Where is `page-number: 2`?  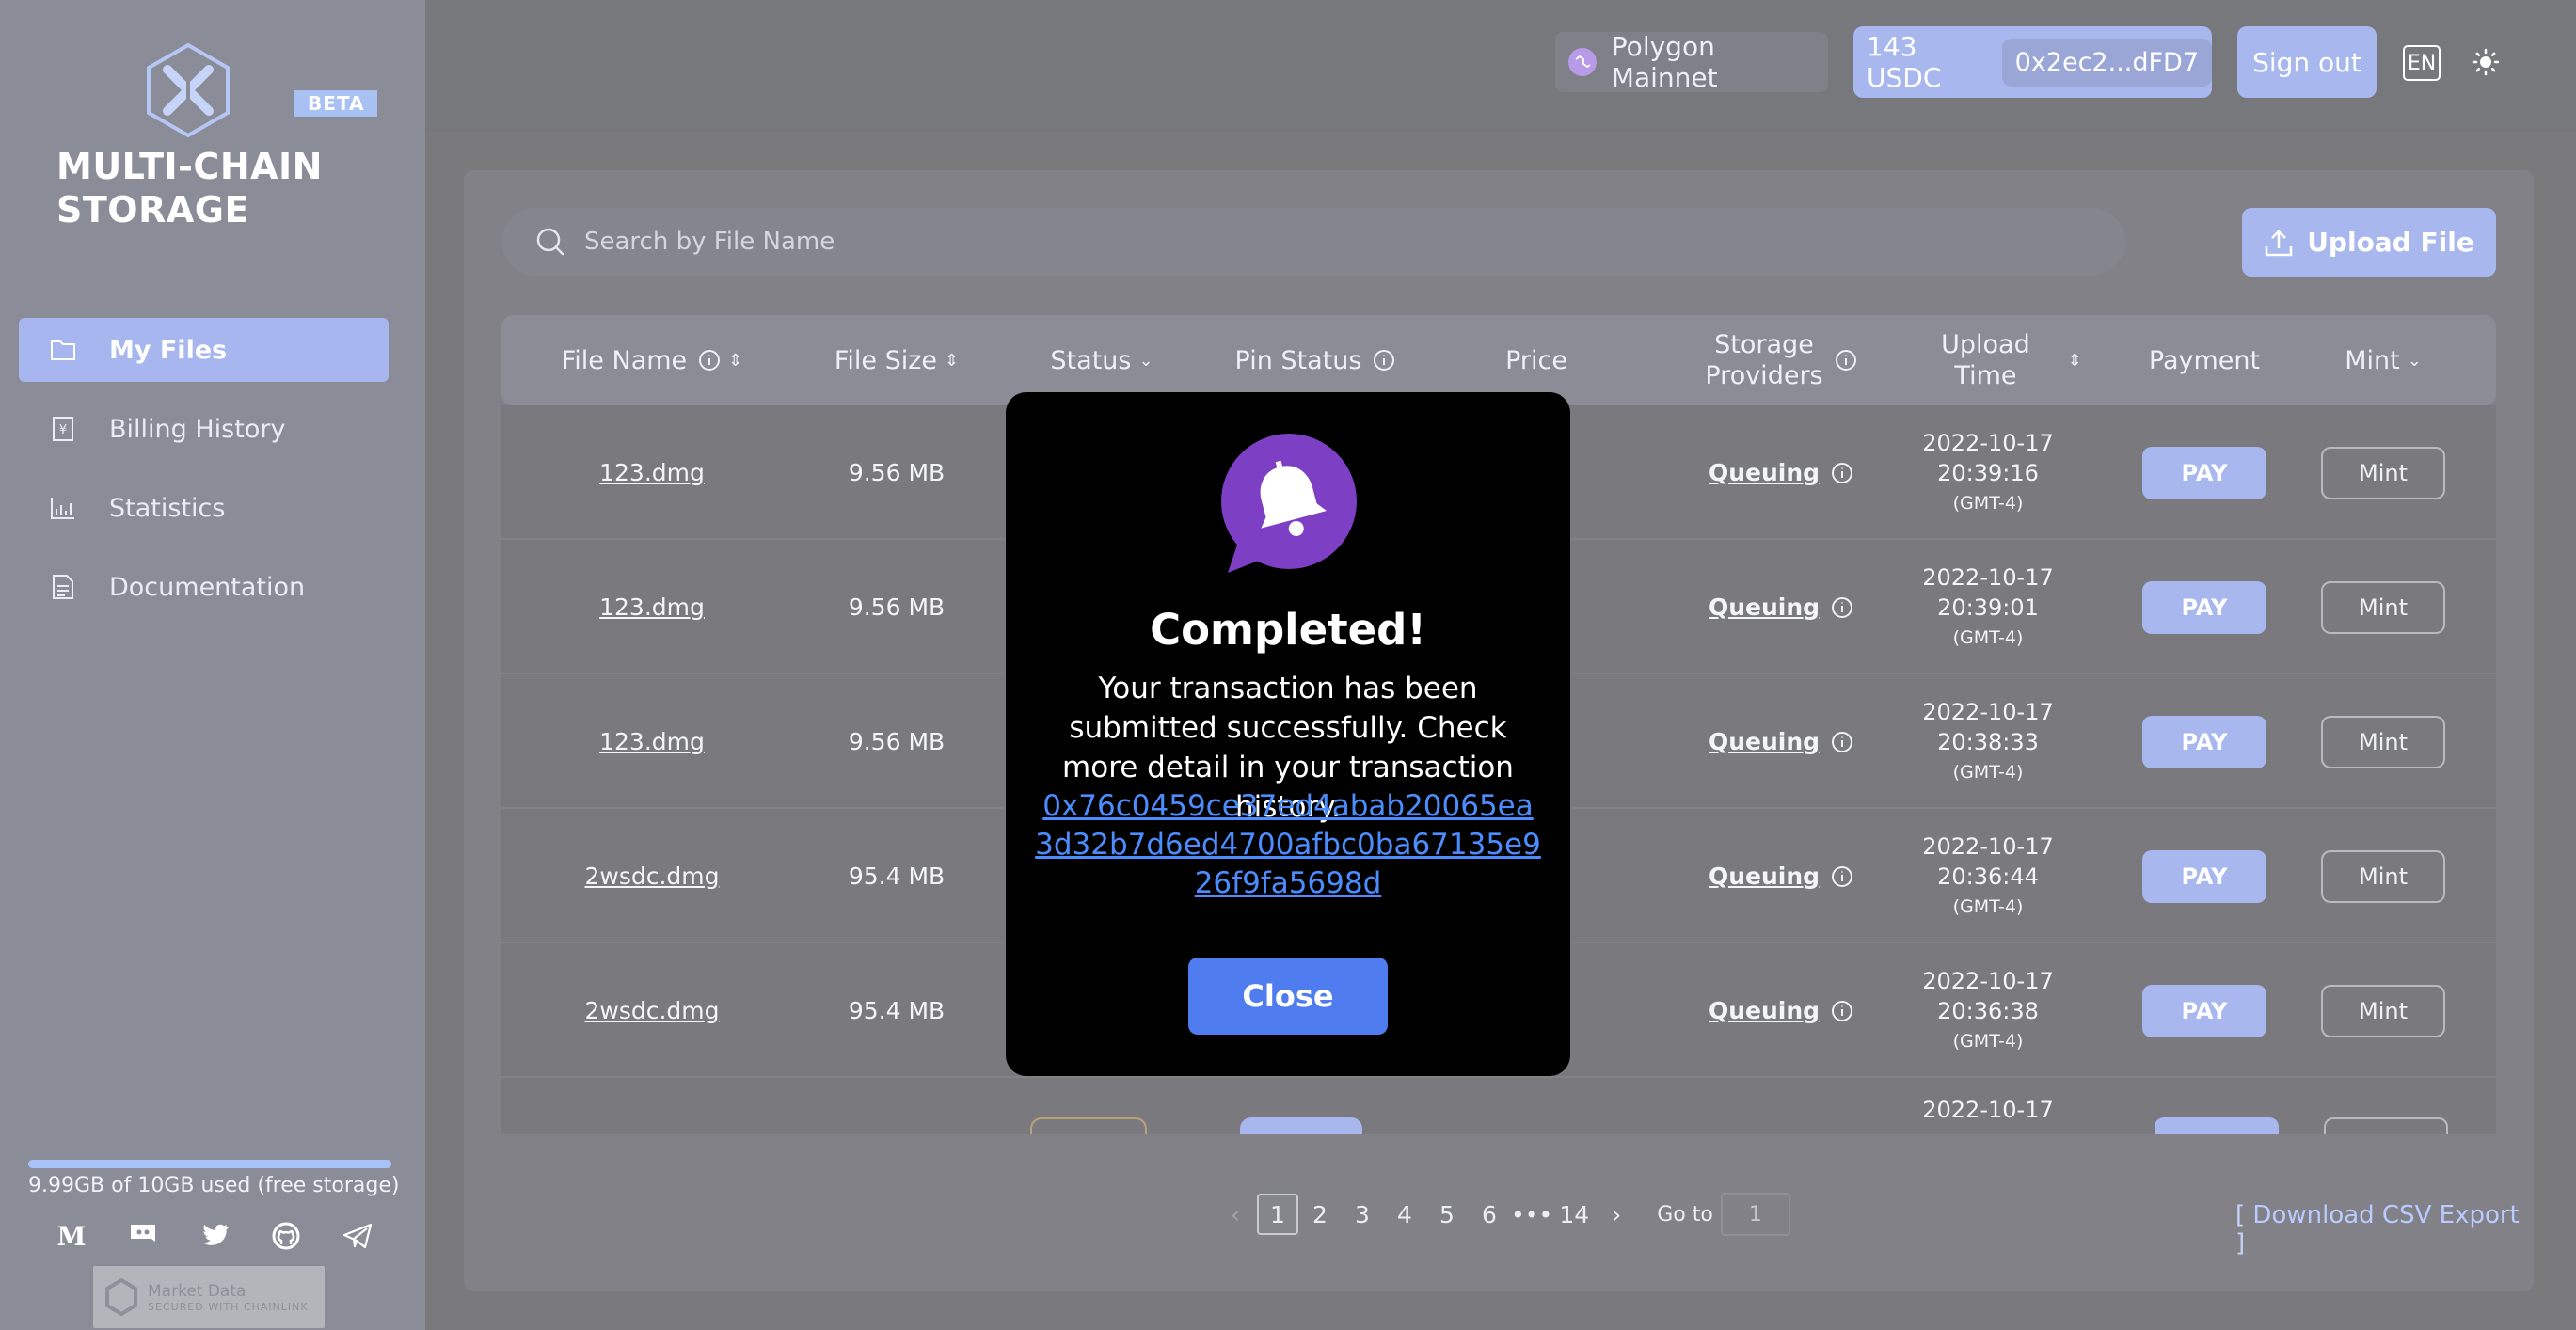 page-number: 2 is located at coordinates (1320, 1214).